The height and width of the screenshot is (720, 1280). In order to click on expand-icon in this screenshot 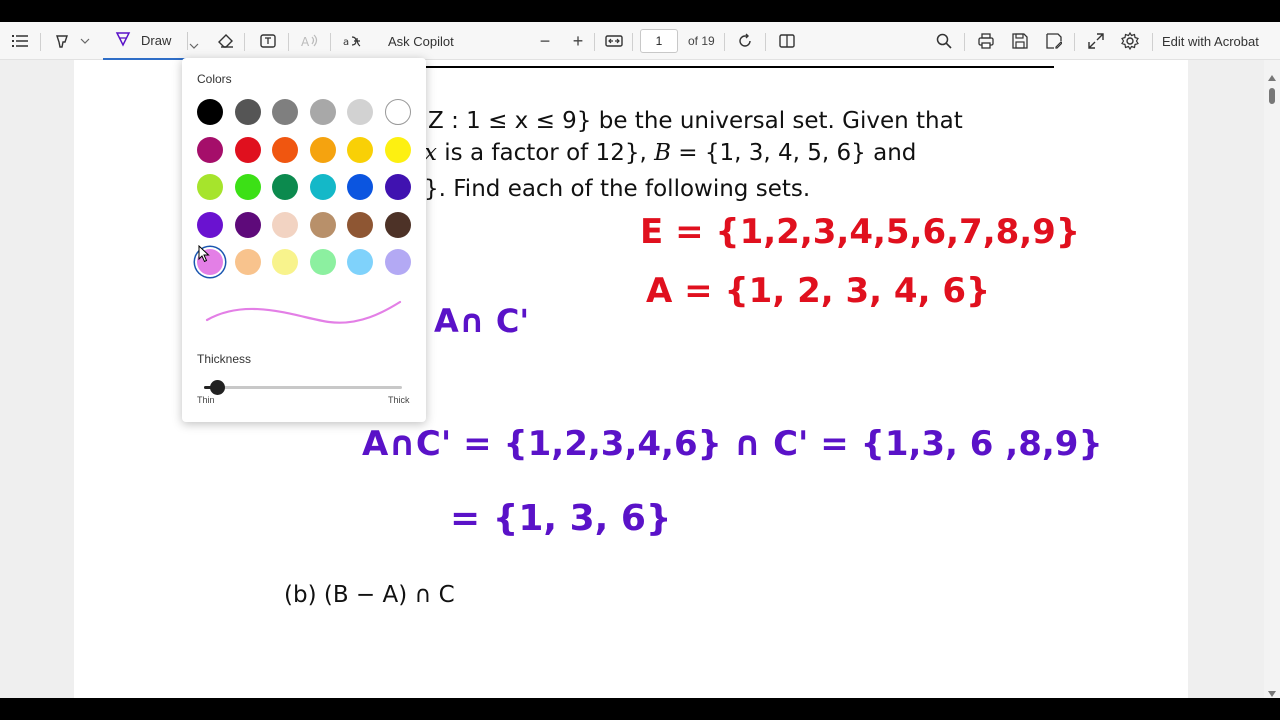, I will do `click(1096, 41)`.